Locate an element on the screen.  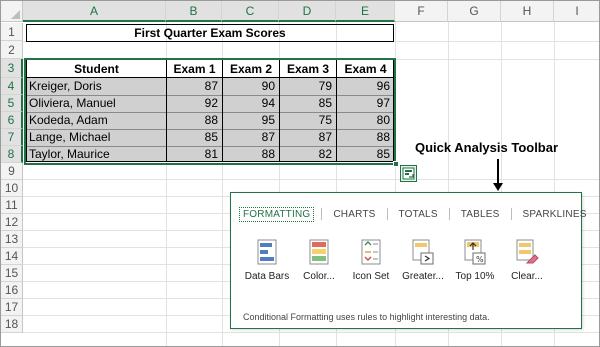
tool-label: Data Bars is located at coordinates (267, 276).